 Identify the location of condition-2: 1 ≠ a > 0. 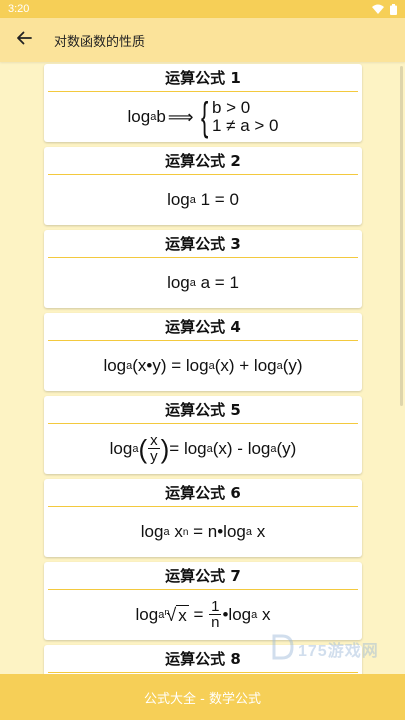
(245, 125).